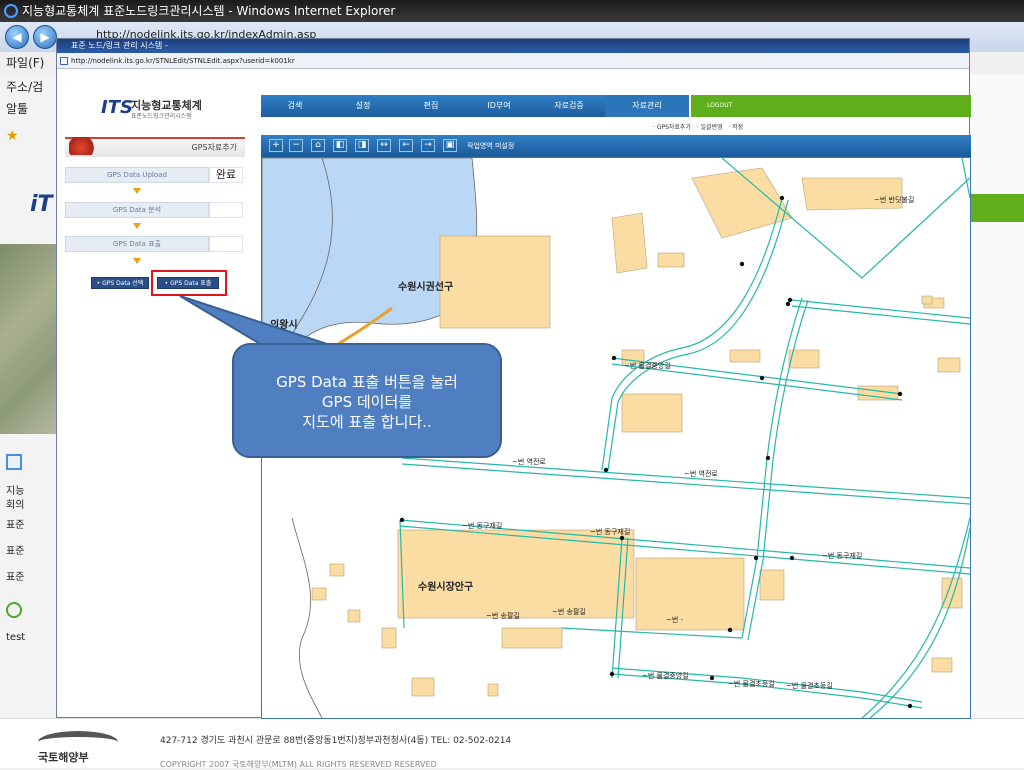  Describe the element at coordinates (647, 106) in the screenshot. I see `nav-data-manage: 자료관리` at that location.